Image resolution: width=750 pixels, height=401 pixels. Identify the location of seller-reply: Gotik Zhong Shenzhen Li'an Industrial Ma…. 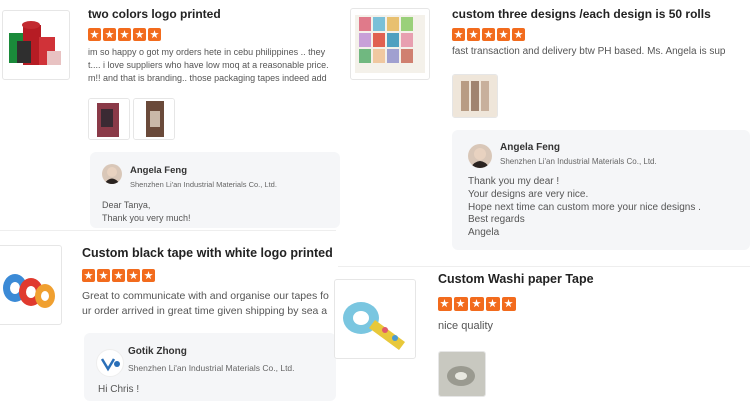
(210, 367).